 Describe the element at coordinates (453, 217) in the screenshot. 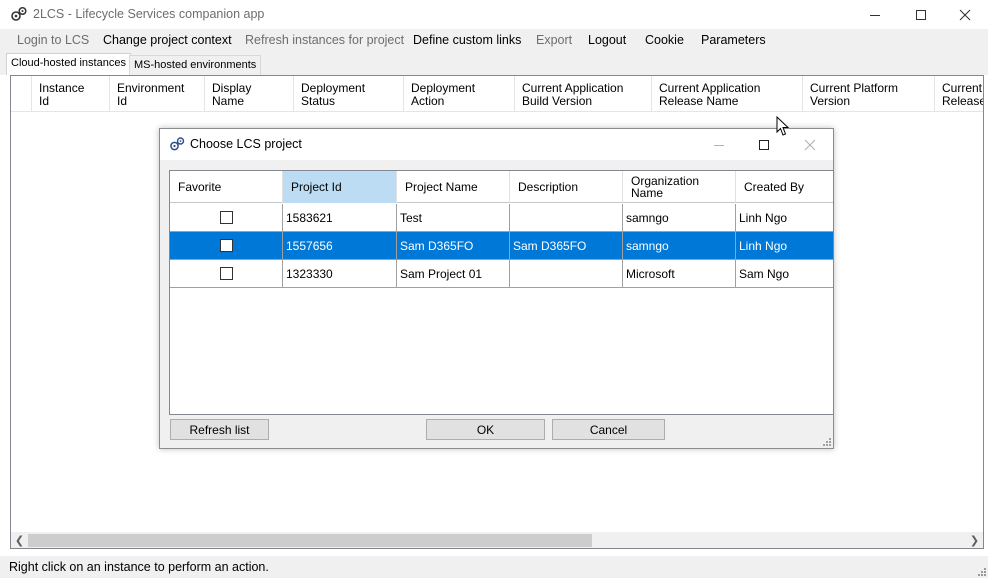

I see `project-name-cell: Test` at that location.